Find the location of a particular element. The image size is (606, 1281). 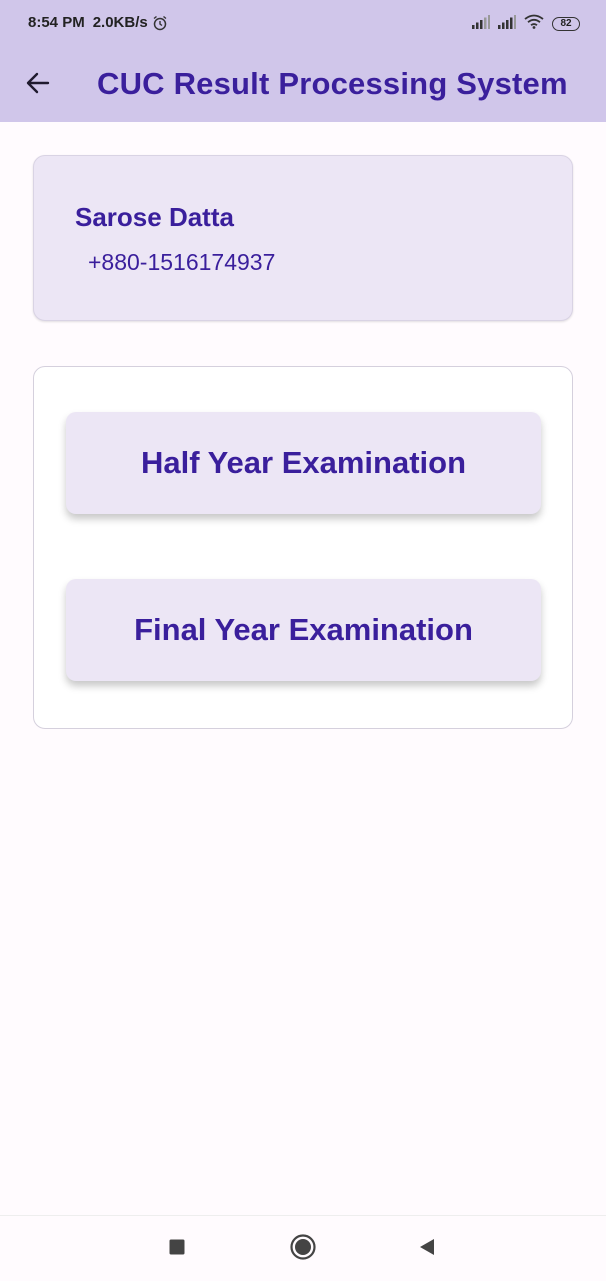

back-button is located at coordinates (38, 85).